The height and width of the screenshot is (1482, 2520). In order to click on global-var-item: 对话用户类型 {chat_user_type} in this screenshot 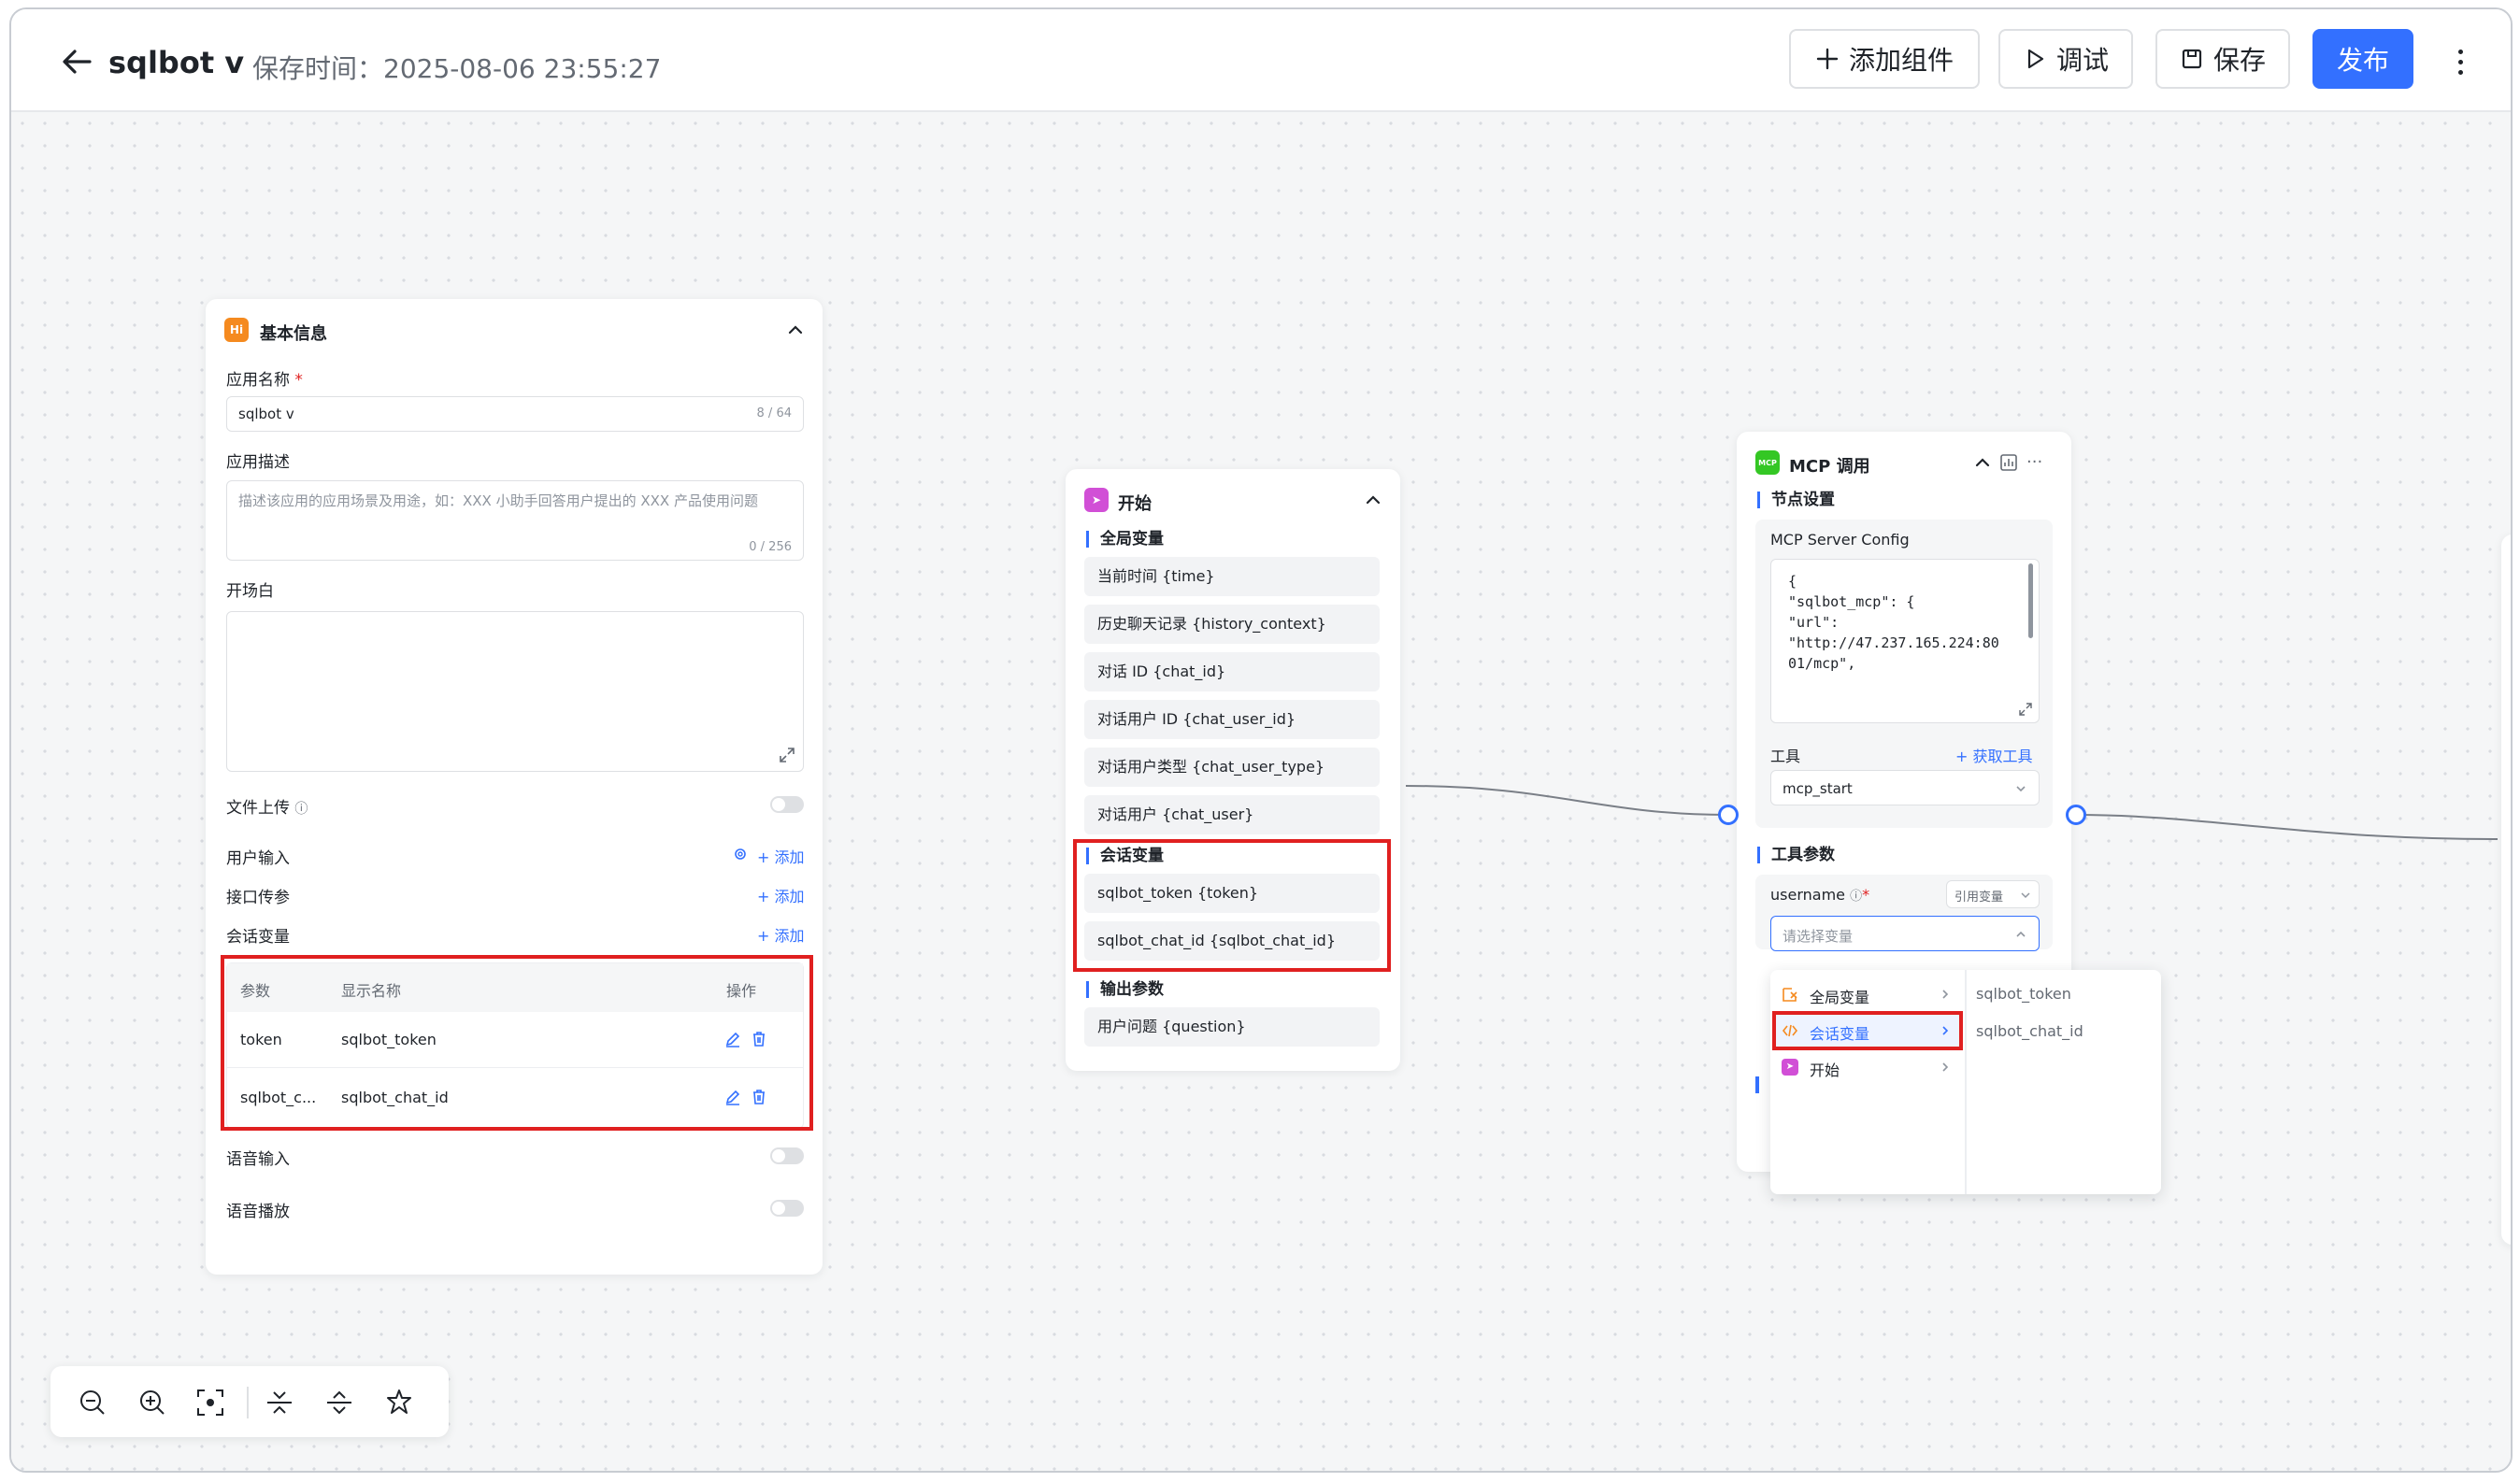, I will do `click(1232, 767)`.